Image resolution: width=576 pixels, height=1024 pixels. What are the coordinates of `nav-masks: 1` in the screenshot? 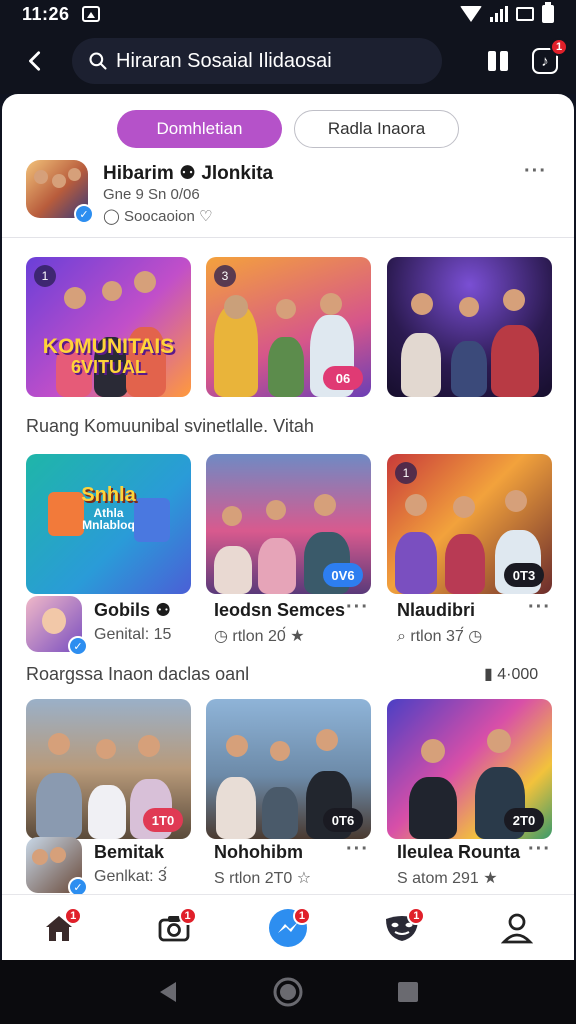 It's located at (402, 928).